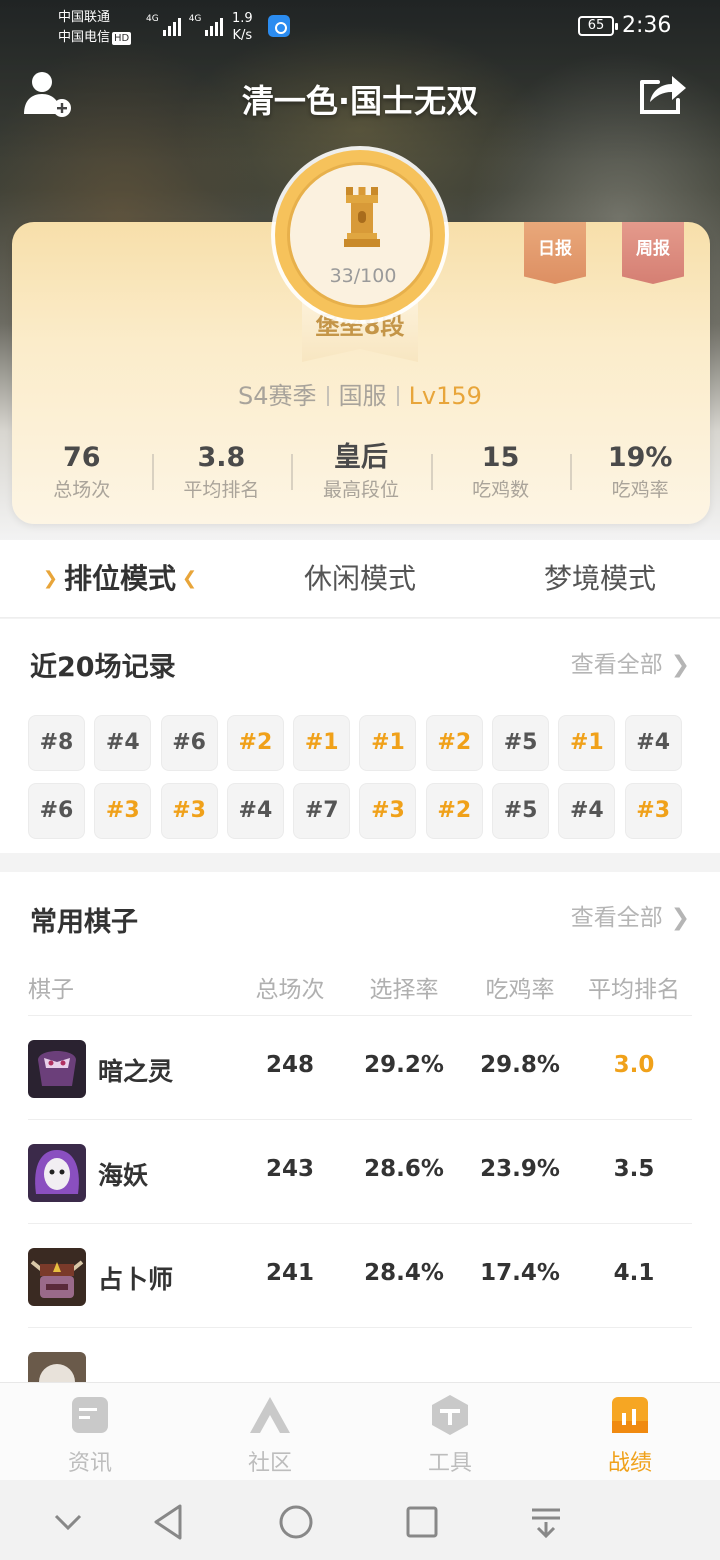 The height and width of the screenshot is (1560, 720). What do you see at coordinates (630, 1415) in the screenshot?
I see `record-icon` at bounding box center [630, 1415].